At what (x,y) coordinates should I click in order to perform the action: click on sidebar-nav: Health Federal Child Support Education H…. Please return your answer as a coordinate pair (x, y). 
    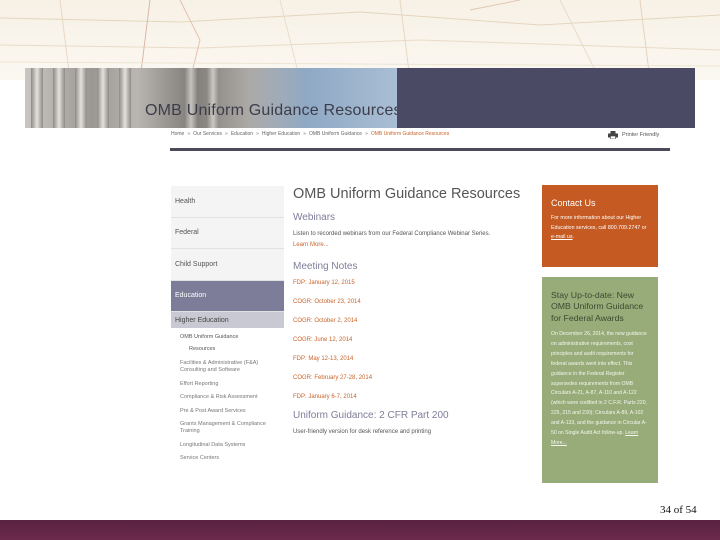
    Looking at the image, I should click on (227, 324).